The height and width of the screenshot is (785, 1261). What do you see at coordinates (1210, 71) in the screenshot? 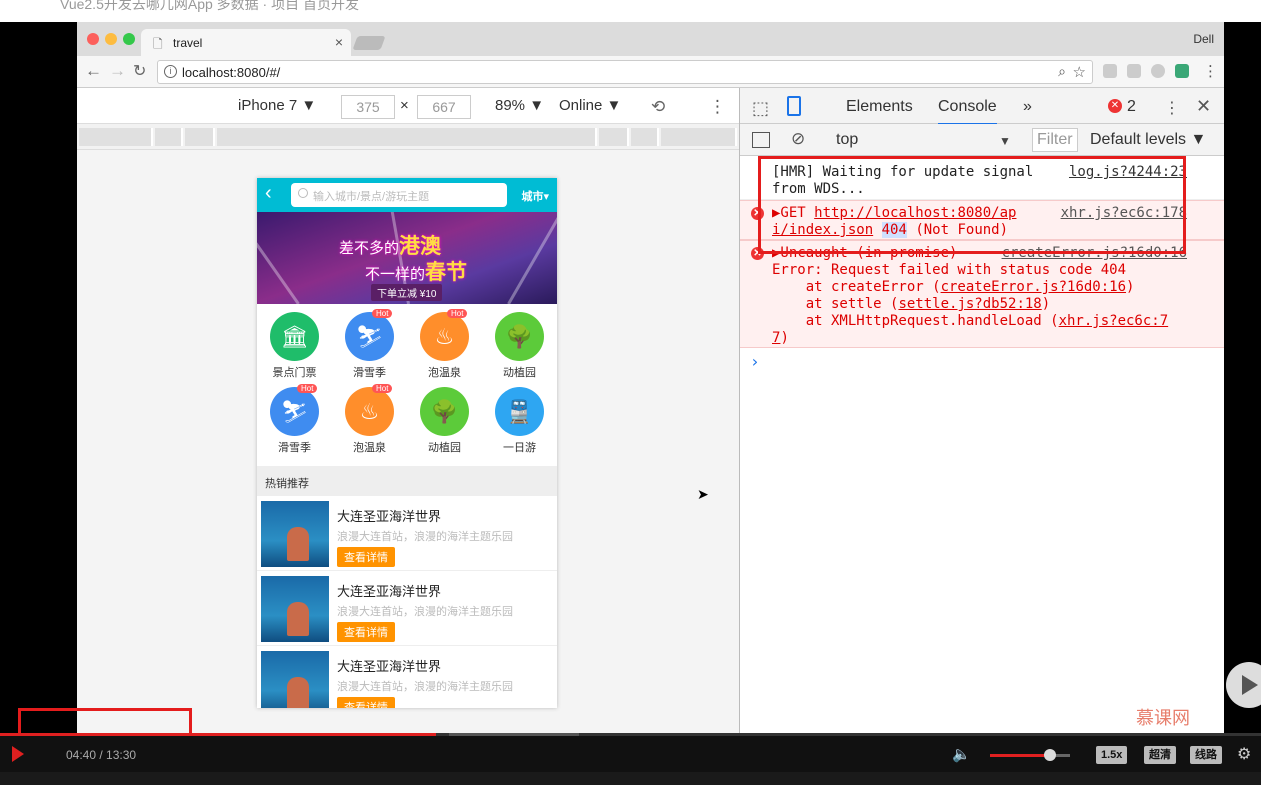
I see `menu-dots-icon: ⋮` at bounding box center [1210, 71].